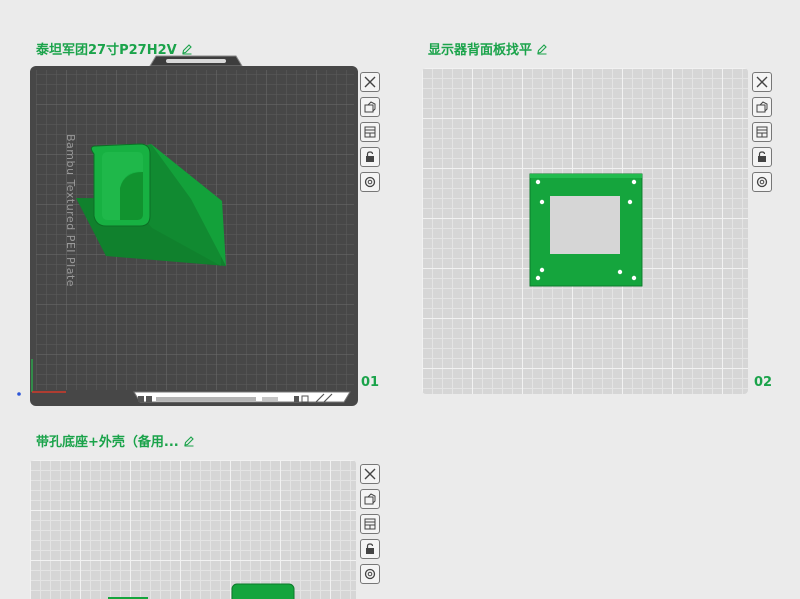 The height and width of the screenshot is (599, 800). What do you see at coordinates (370, 382) in the screenshot?
I see `plate-1-number: 01` at bounding box center [370, 382].